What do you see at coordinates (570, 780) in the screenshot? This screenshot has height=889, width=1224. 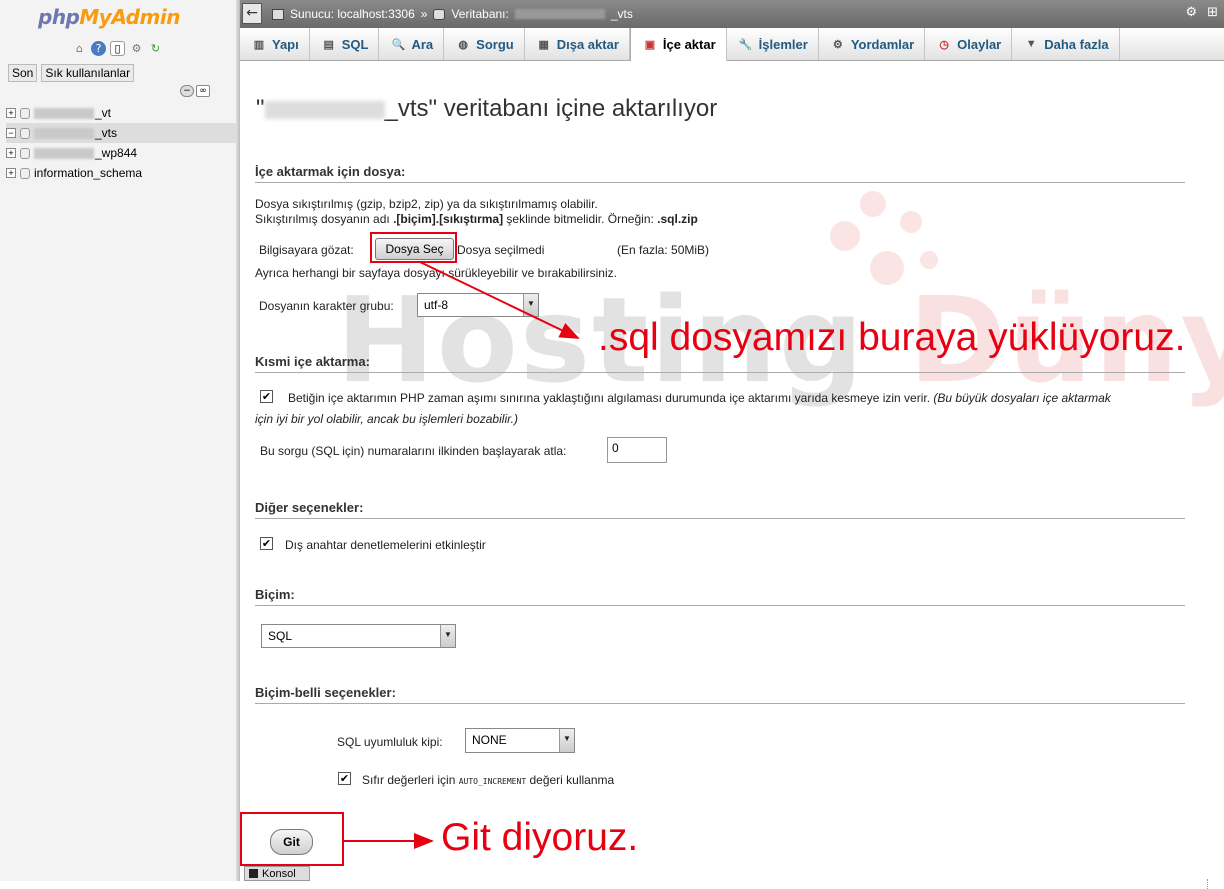 I see `zero-post: değeri kullanma` at bounding box center [570, 780].